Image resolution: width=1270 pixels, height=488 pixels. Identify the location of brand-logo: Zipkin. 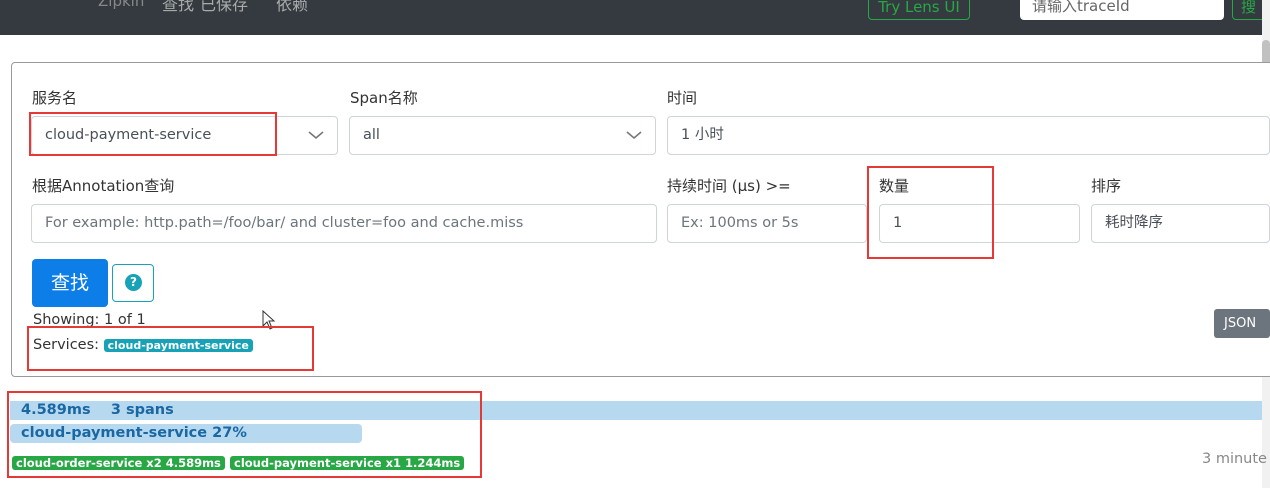
(121, 5).